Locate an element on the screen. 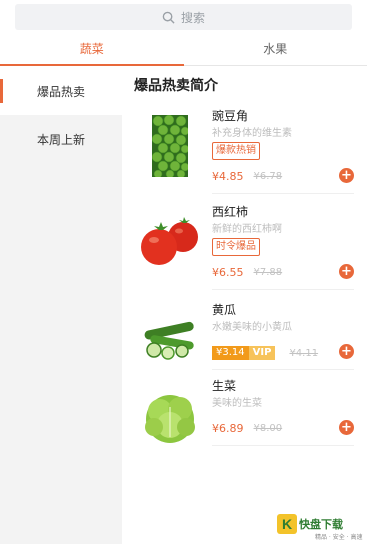 The image size is (367, 544). product-old-price: ¥7.88 is located at coordinates (268, 272).